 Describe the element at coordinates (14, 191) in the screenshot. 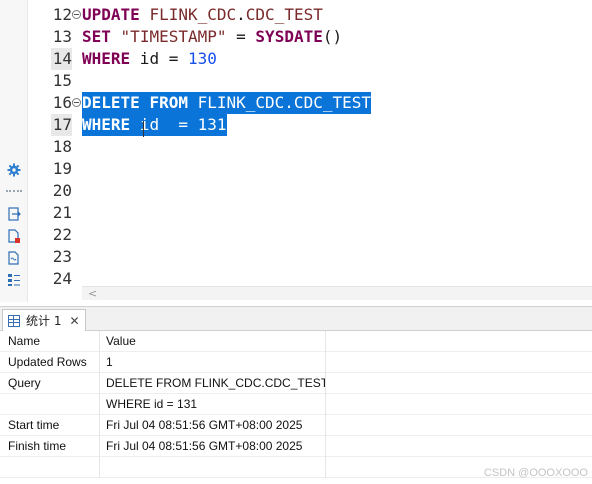

I see `toolbar-separator` at that location.